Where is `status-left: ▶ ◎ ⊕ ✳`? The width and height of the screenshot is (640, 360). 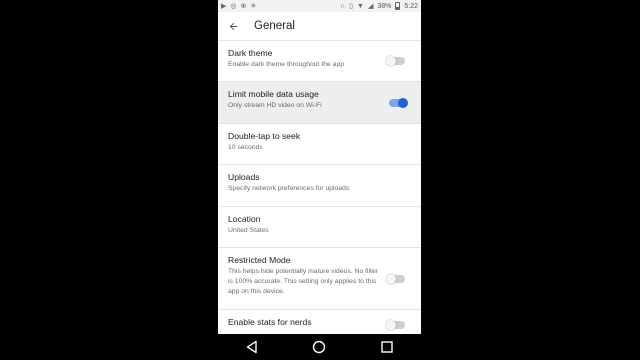 status-left: ▶ ◎ ⊕ ✳ is located at coordinates (238, 6).